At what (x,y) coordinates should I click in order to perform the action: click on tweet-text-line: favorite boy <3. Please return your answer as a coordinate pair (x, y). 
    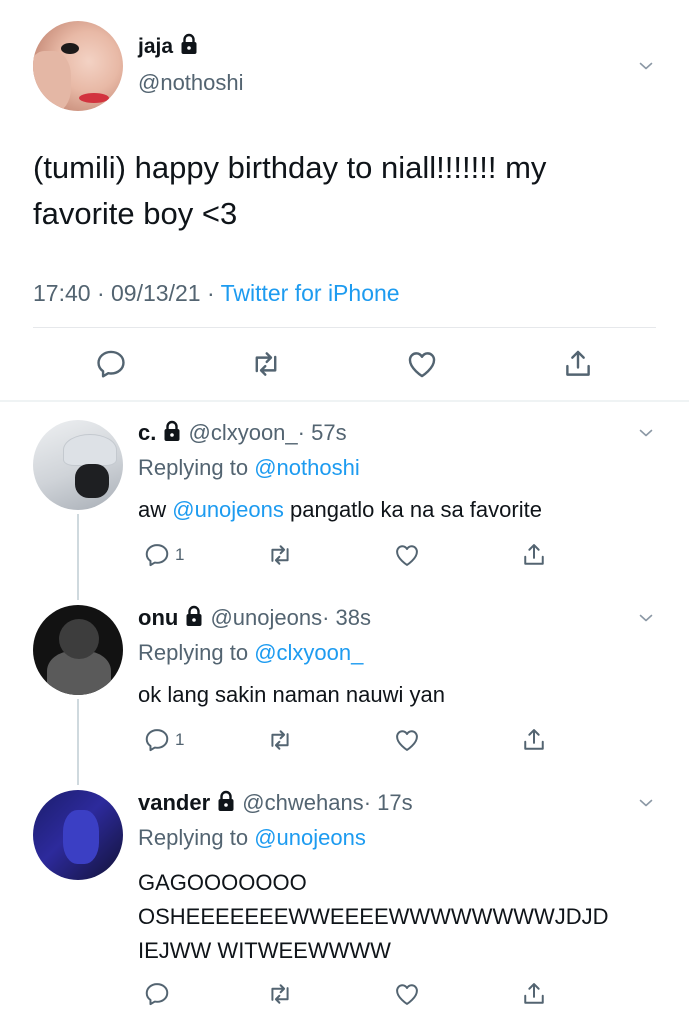
    Looking at the image, I should click on (135, 213).